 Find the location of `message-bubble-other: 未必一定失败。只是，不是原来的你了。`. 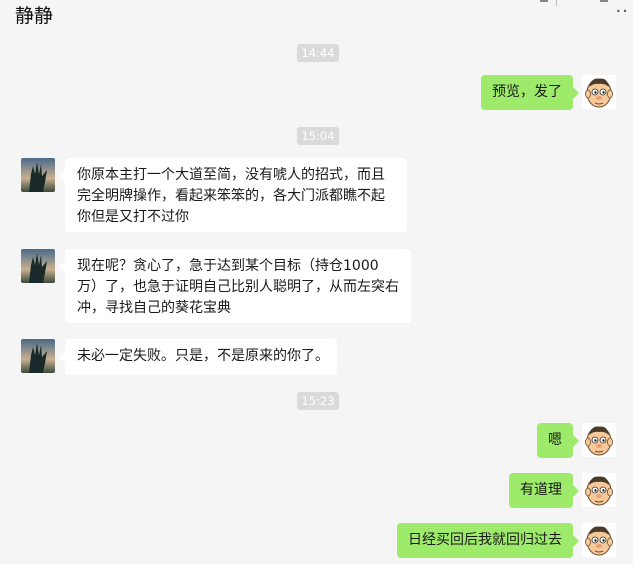

message-bubble-other: 未必一定失败。只是，不是原来的你了。 is located at coordinates (198, 357).